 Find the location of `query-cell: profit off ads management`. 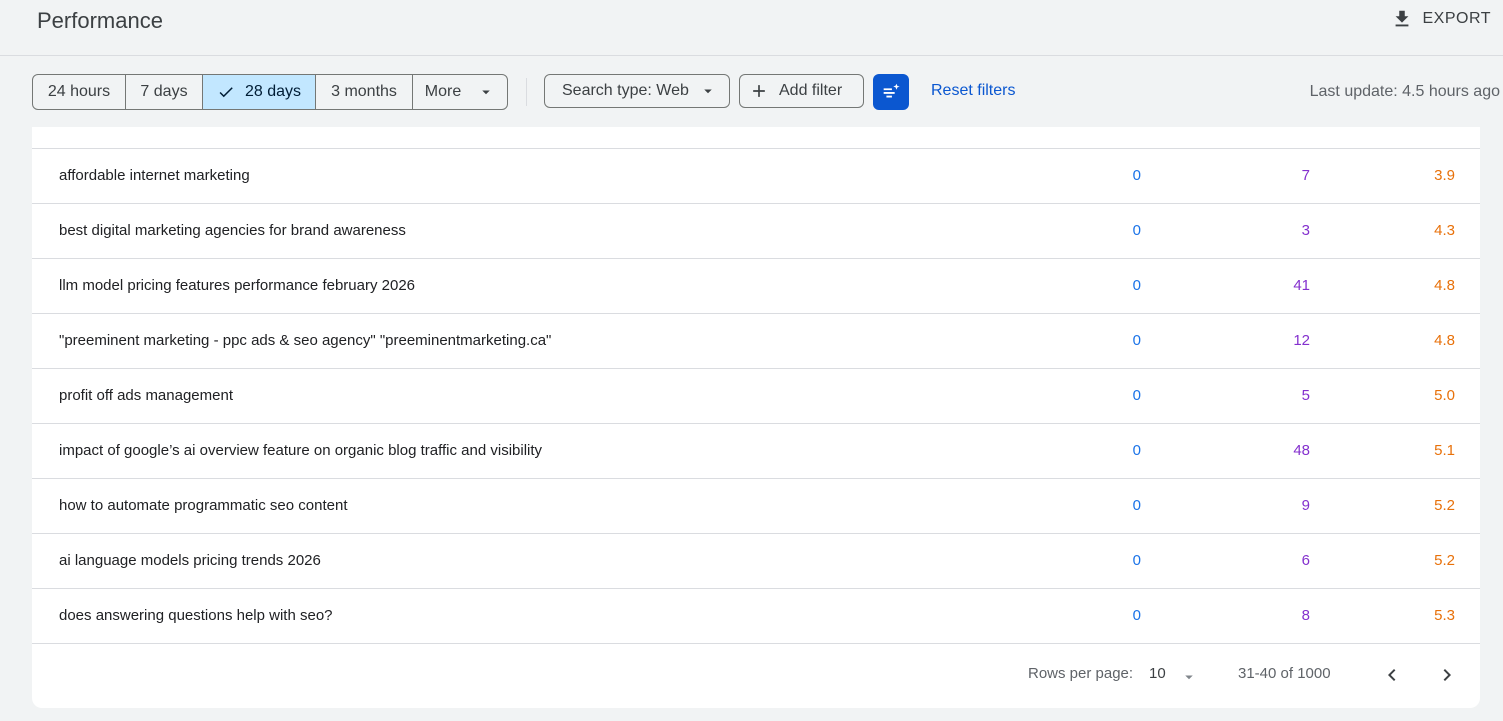

query-cell: profit off ads management is located at coordinates (146, 395).